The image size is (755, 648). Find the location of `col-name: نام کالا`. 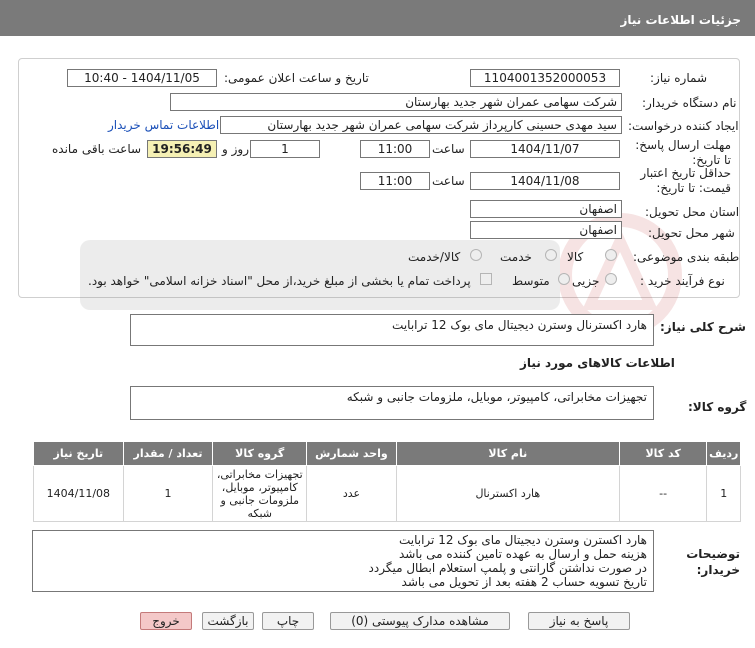

col-name: نام کالا is located at coordinates (507, 453).